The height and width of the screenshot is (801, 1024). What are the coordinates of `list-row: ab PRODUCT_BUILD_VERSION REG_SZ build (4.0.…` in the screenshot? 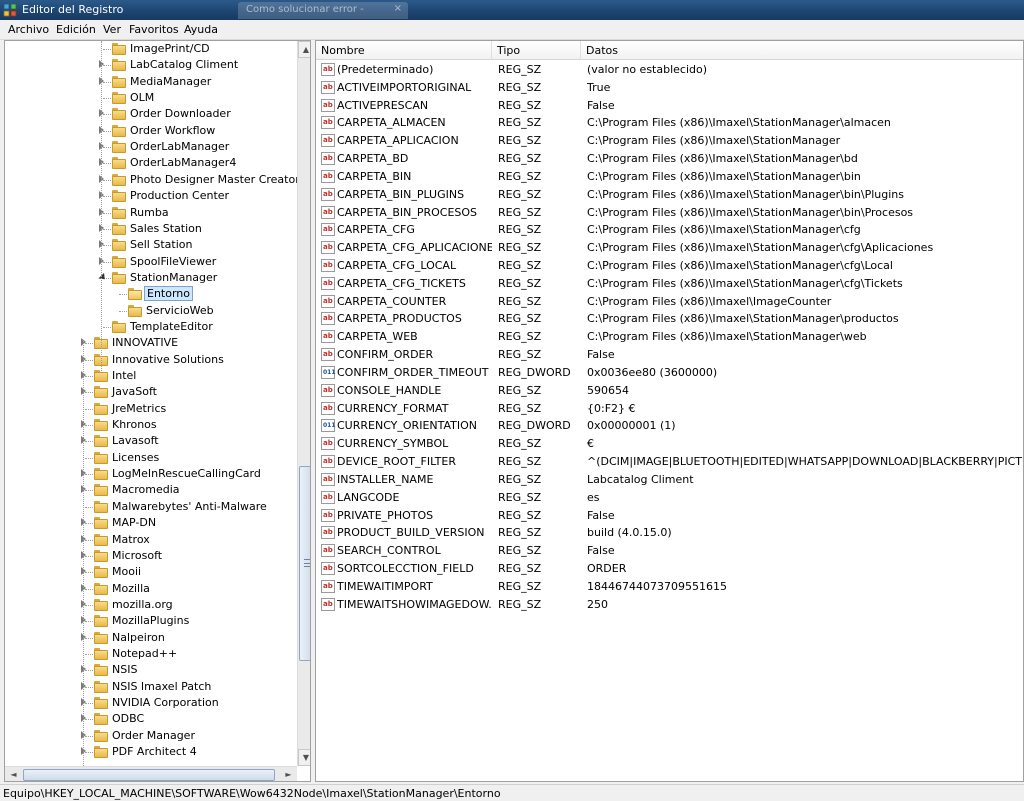 It's located at (669, 533).